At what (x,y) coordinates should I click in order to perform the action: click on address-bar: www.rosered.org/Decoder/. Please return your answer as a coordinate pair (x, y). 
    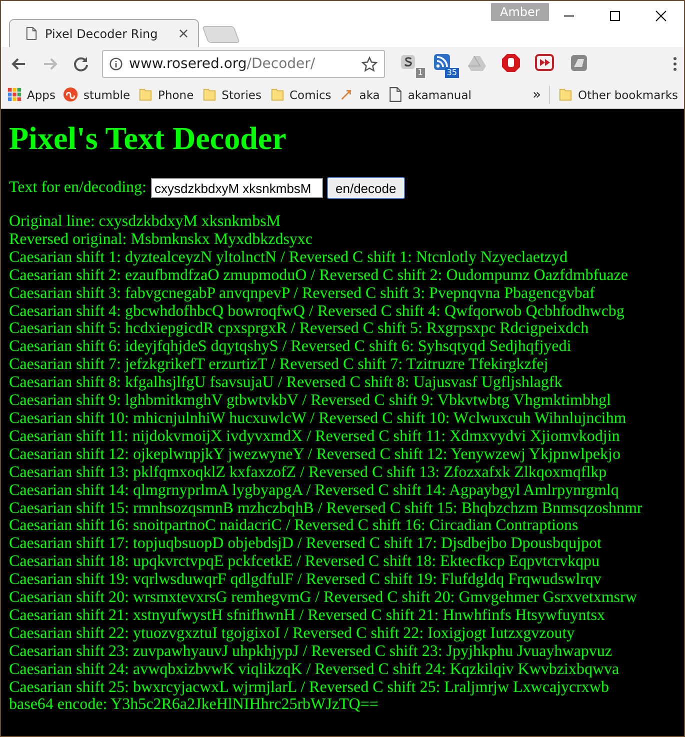
    Looking at the image, I should click on (243, 64).